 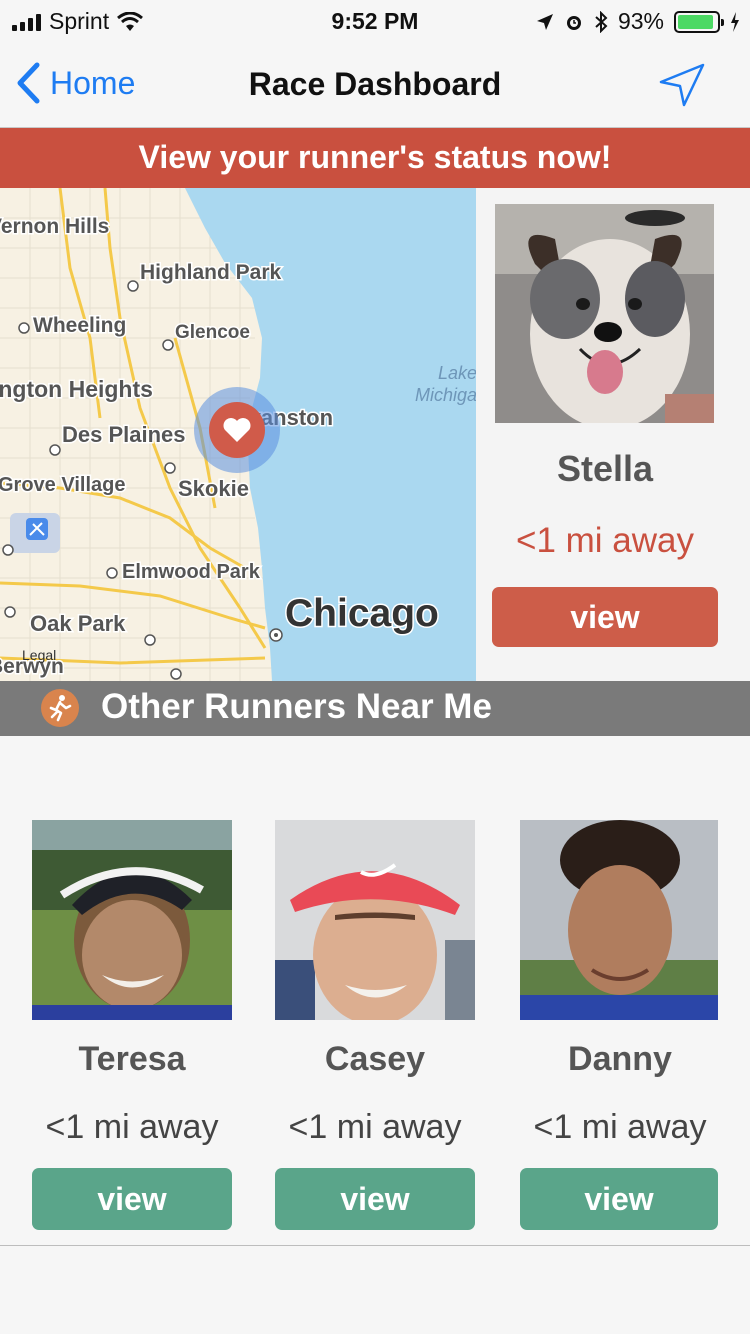 What do you see at coordinates (39, 655) in the screenshot?
I see `map-legal-link: Legal` at bounding box center [39, 655].